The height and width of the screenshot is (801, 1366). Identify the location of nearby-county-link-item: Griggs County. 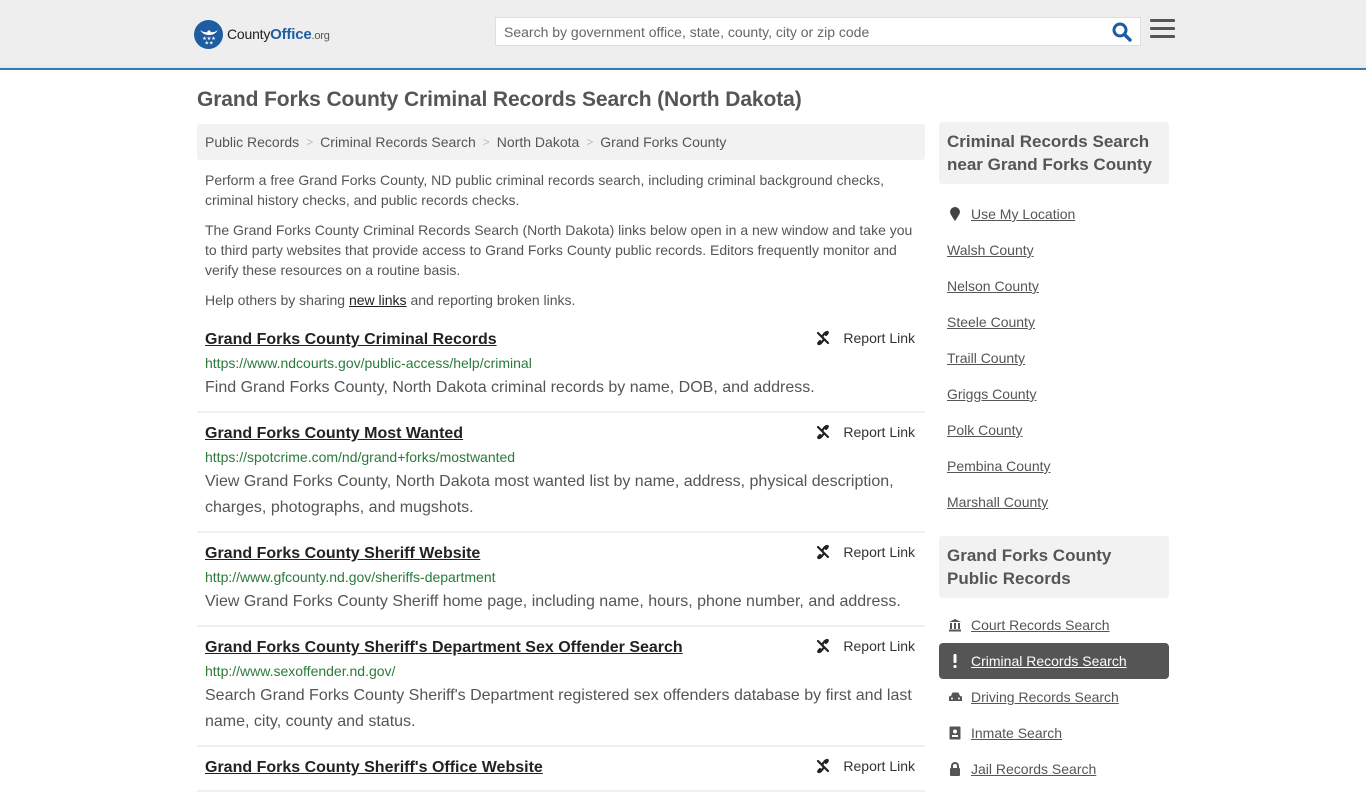
(1054, 394).